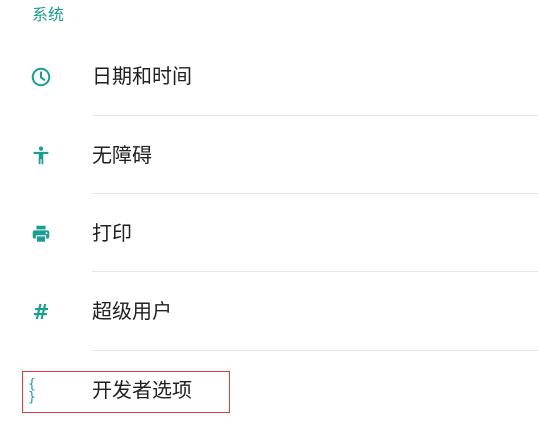  I want to click on printer-icon, so click(41, 234).